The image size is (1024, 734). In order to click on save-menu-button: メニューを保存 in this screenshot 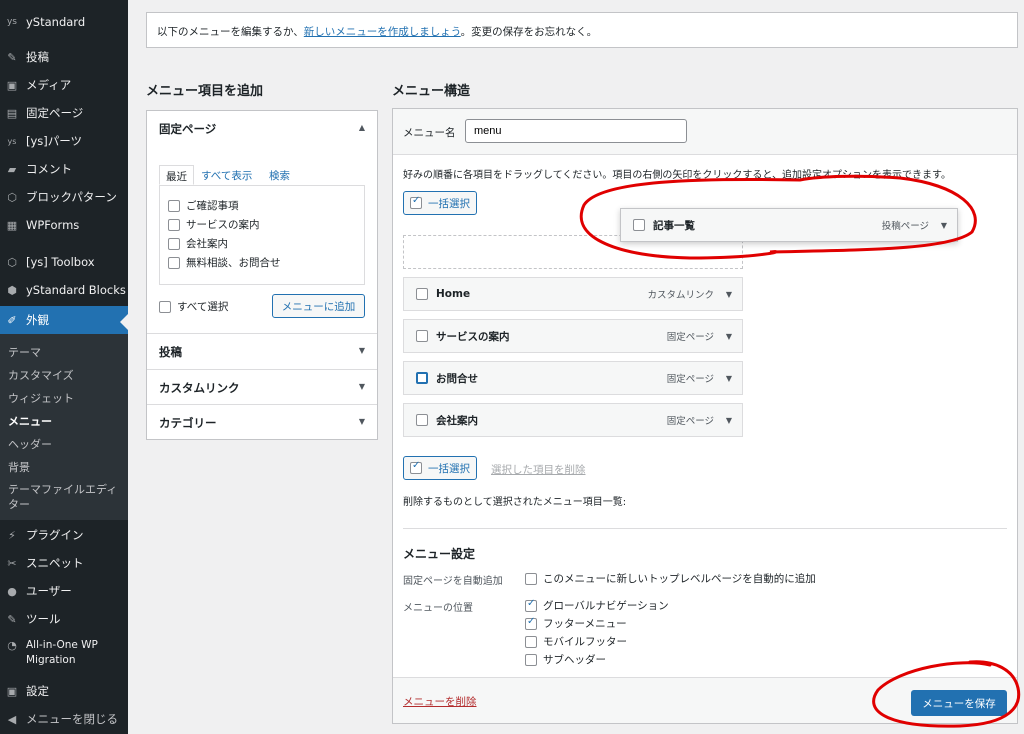, I will do `click(959, 703)`.